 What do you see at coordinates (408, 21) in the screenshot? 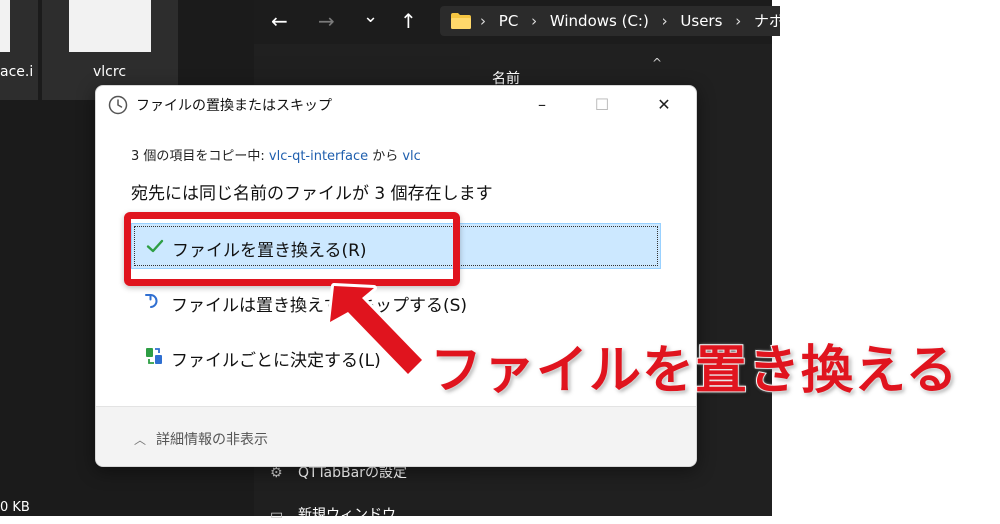
I see `up-icon: ↑` at bounding box center [408, 21].